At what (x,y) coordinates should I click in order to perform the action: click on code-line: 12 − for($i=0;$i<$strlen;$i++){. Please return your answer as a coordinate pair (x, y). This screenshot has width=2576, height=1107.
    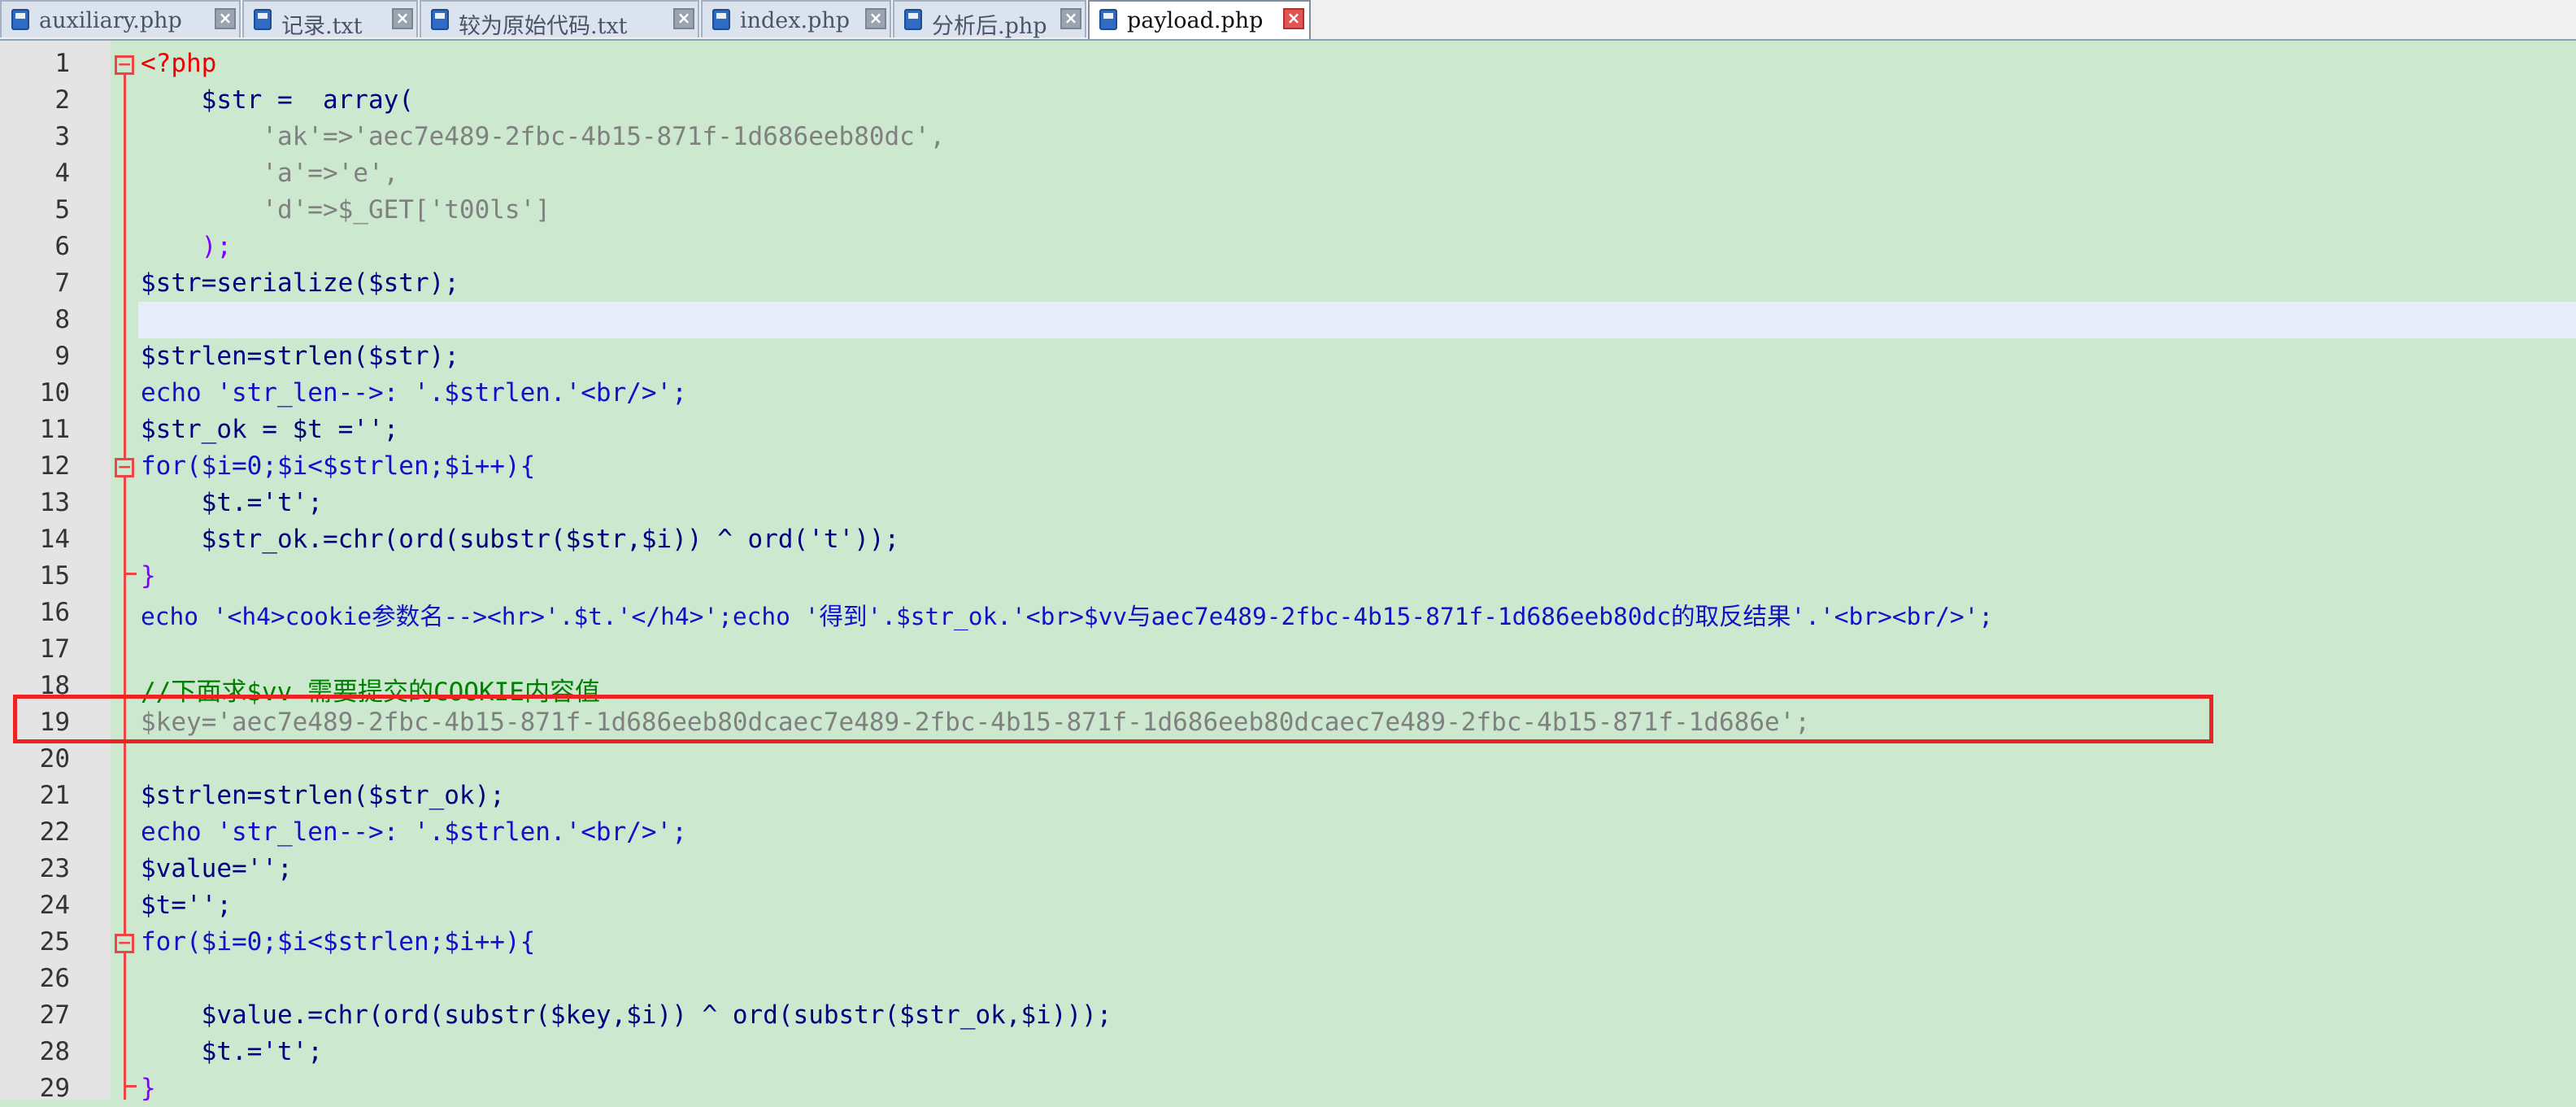
    Looking at the image, I should click on (1288, 466).